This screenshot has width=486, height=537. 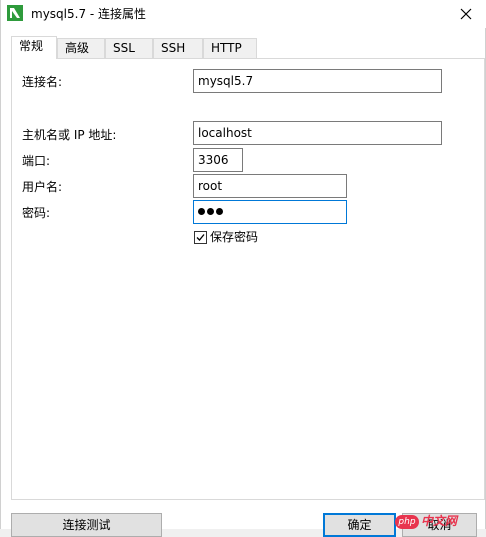 I want to click on tab-label: 常规, so click(x=31, y=46).